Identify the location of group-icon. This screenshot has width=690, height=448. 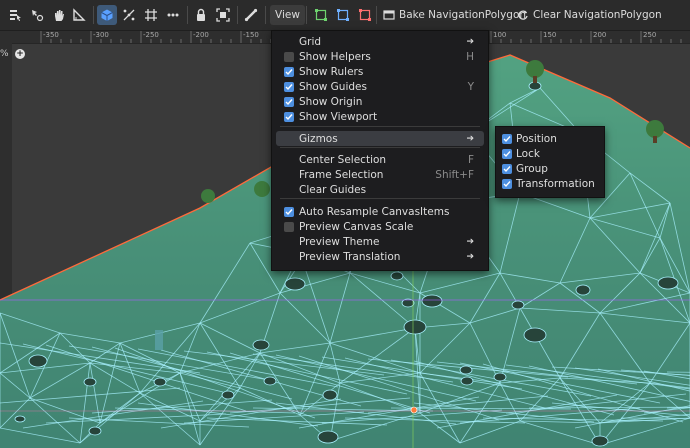
(223, 15).